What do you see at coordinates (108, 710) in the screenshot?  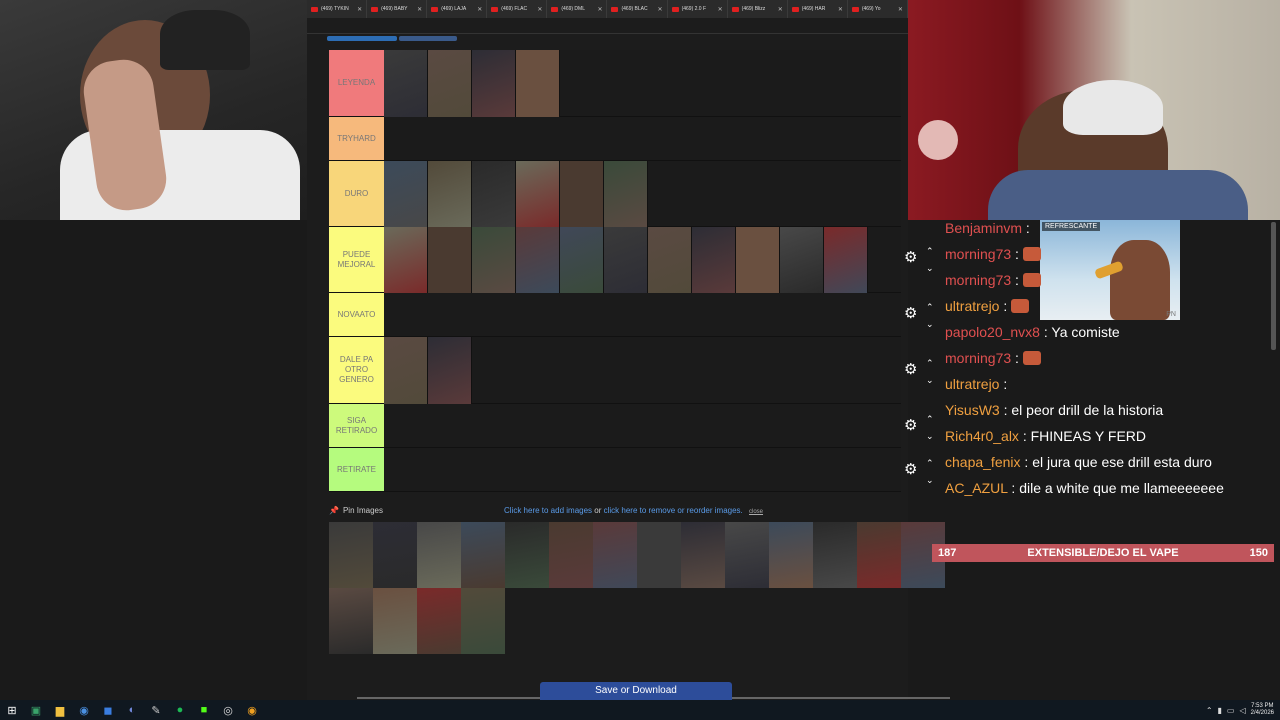 I see `app-icon: ◼` at bounding box center [108, 710].